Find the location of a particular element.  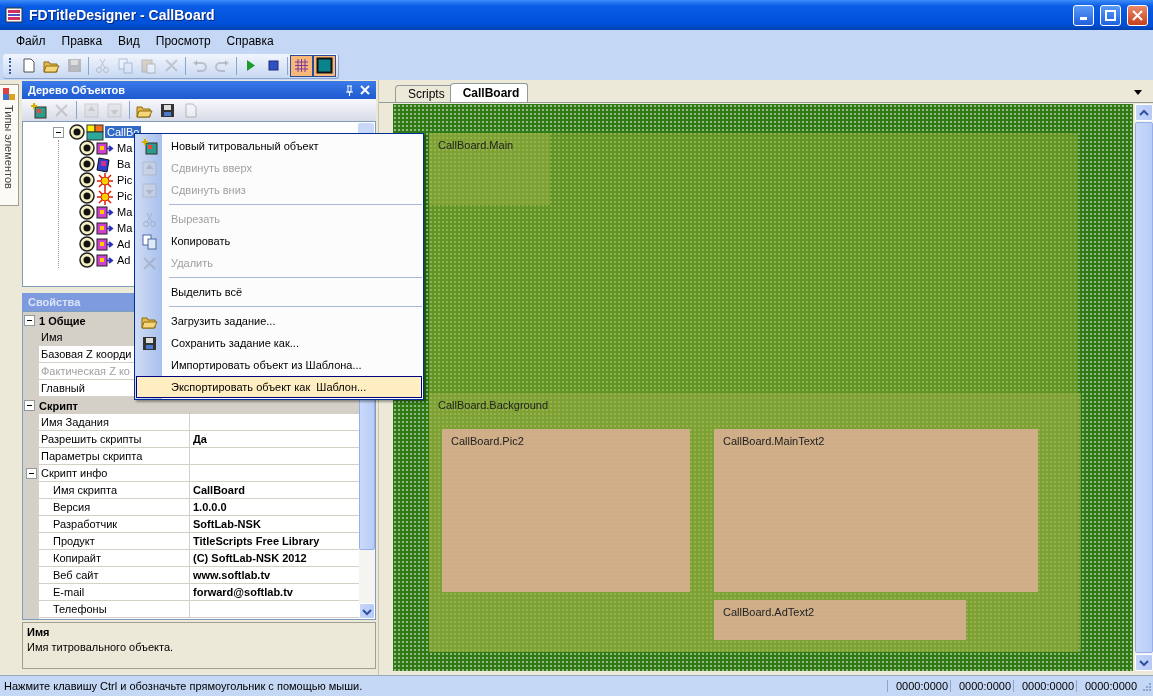

maximize-icon is located at coordinates (1110, 15).